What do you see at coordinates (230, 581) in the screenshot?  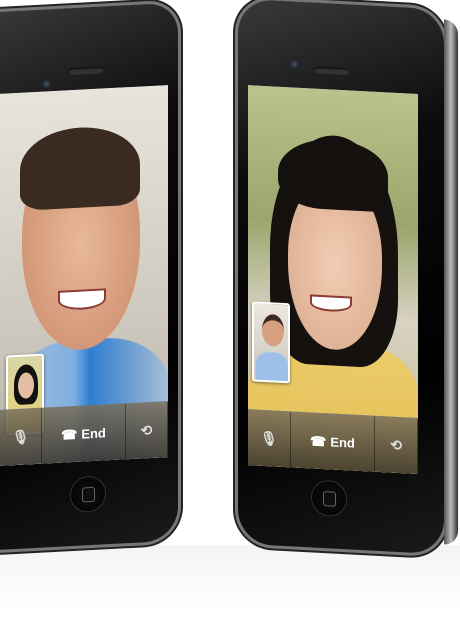 I see `floor-reflection` at bounding box center [230, 581].